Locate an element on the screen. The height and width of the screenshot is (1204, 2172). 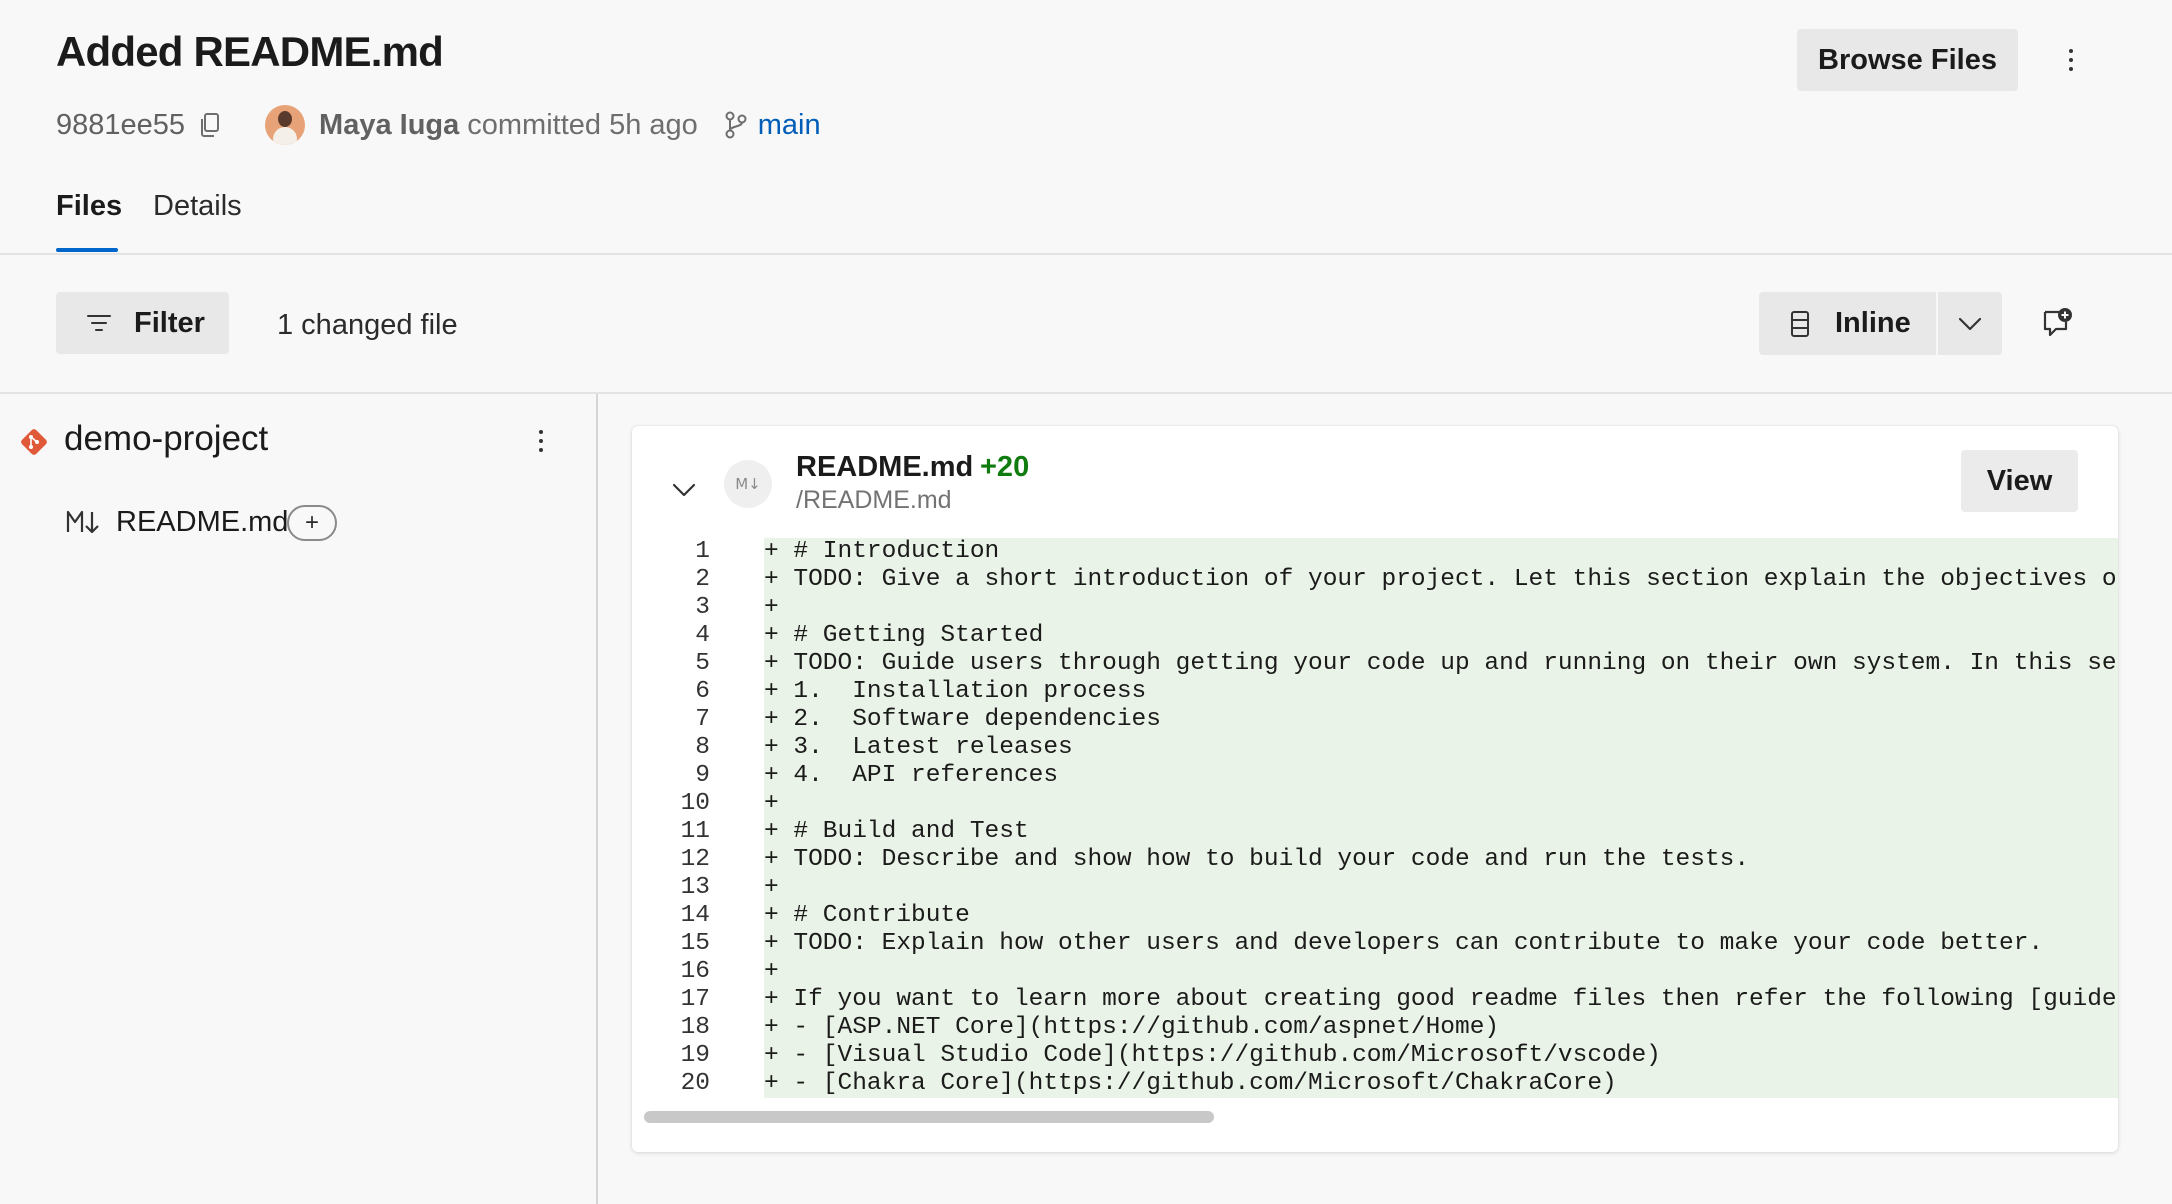
add-comment-icon is located at coordinates (2057, 323).